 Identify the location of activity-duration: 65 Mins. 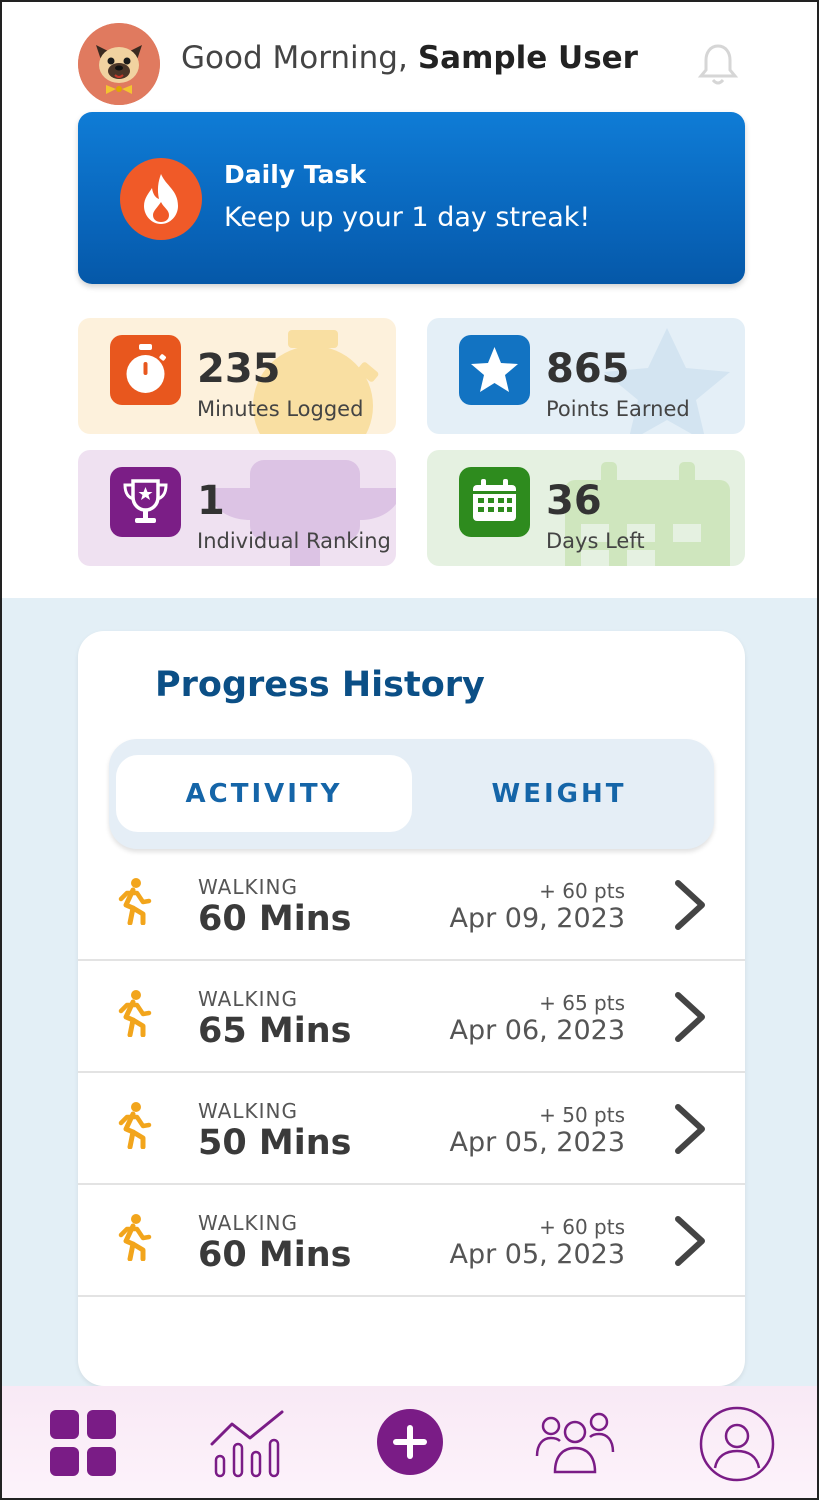
(275, 1031).